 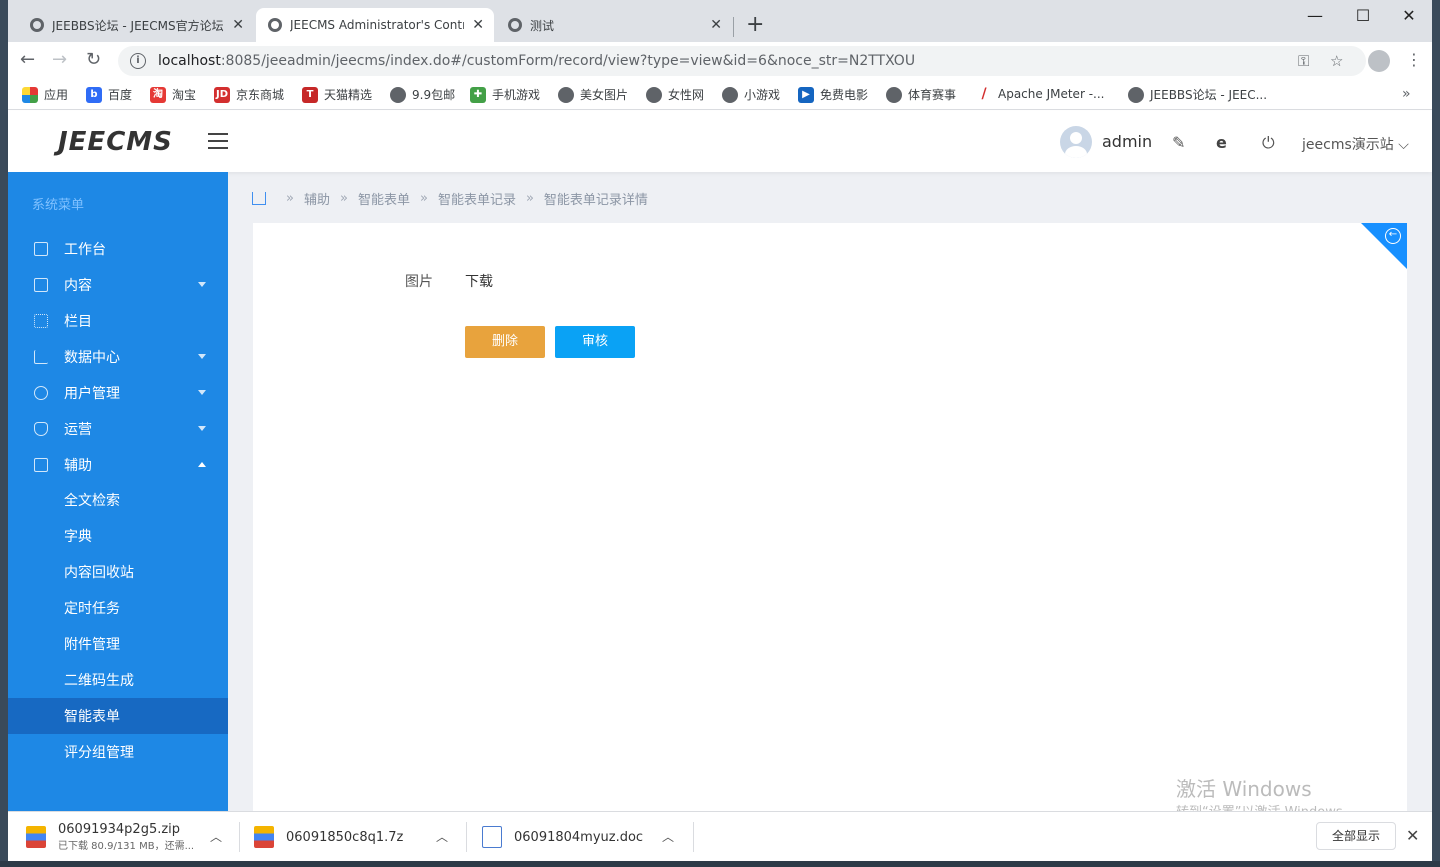 What do you see at coordinates (118, 500) in the screenshot?
I see `sidebar-subitem-fulltext-search: 全文检索` at bounding box center [118, 500].